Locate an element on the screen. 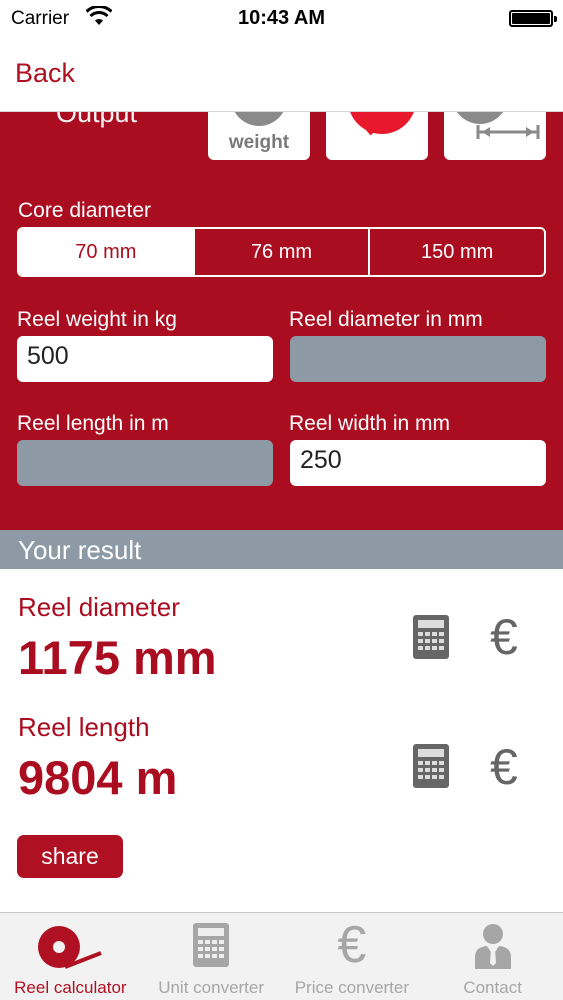  output-reel-diameter-button is located at coordinates (377, 136).